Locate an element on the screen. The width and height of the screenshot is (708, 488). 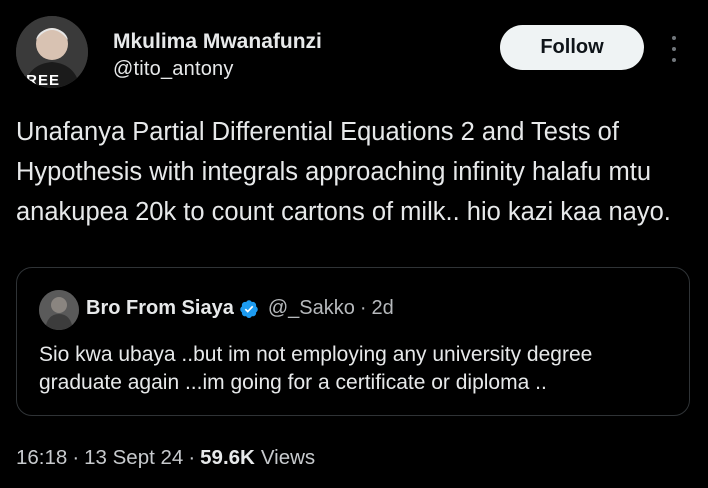
views-label: Views is located at coordinates (288, 457).